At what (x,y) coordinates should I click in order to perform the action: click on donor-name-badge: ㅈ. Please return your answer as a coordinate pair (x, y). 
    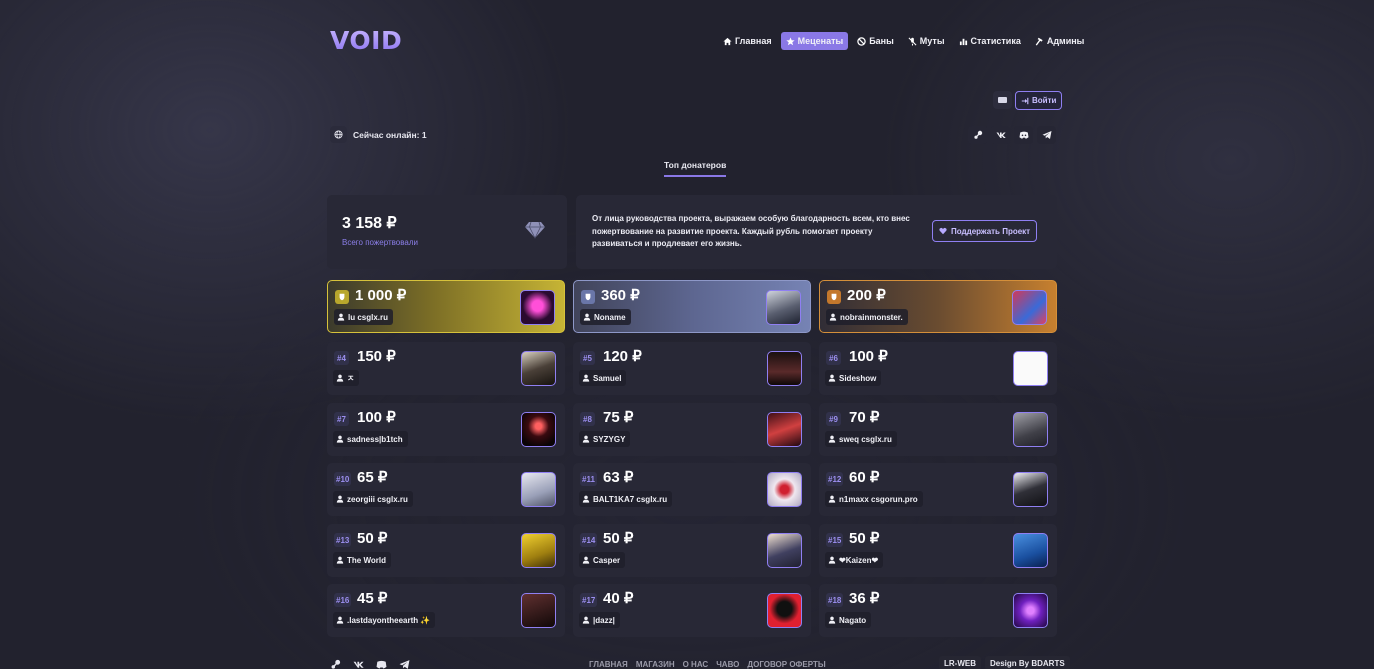
    Looking at the image, I should click on (346, 378).